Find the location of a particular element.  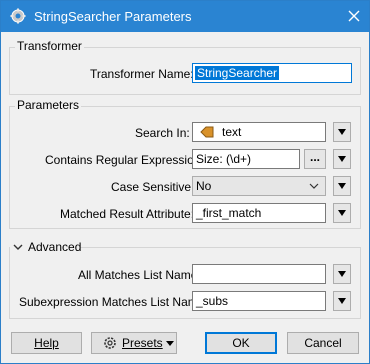

ok-button: OK is located at coordinates (241, 343).